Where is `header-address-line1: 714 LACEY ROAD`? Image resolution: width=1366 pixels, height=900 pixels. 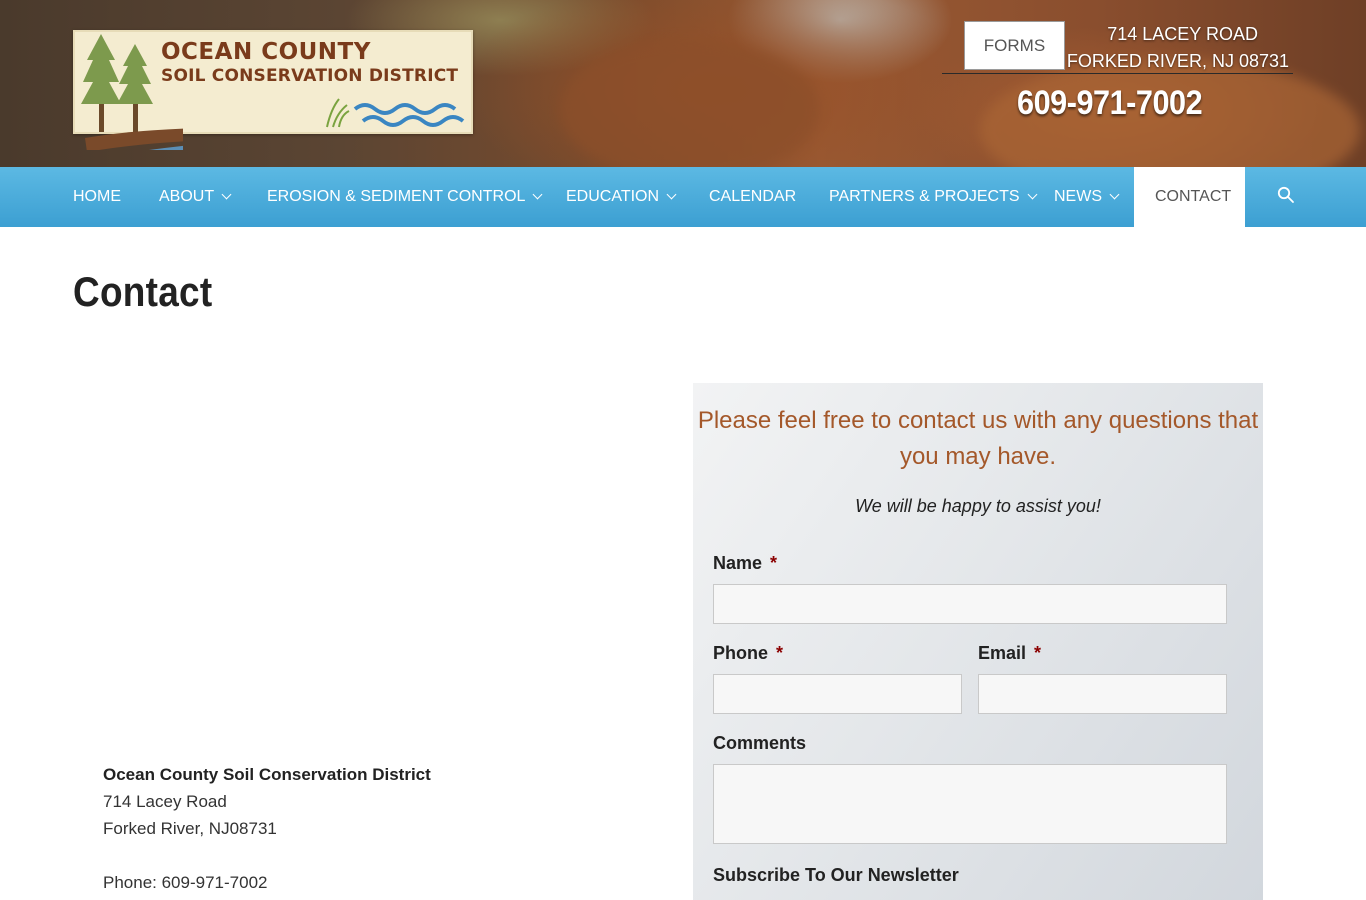 header-address-line1: 714 LACEY ROAD is located at coordinates (1182, 34).